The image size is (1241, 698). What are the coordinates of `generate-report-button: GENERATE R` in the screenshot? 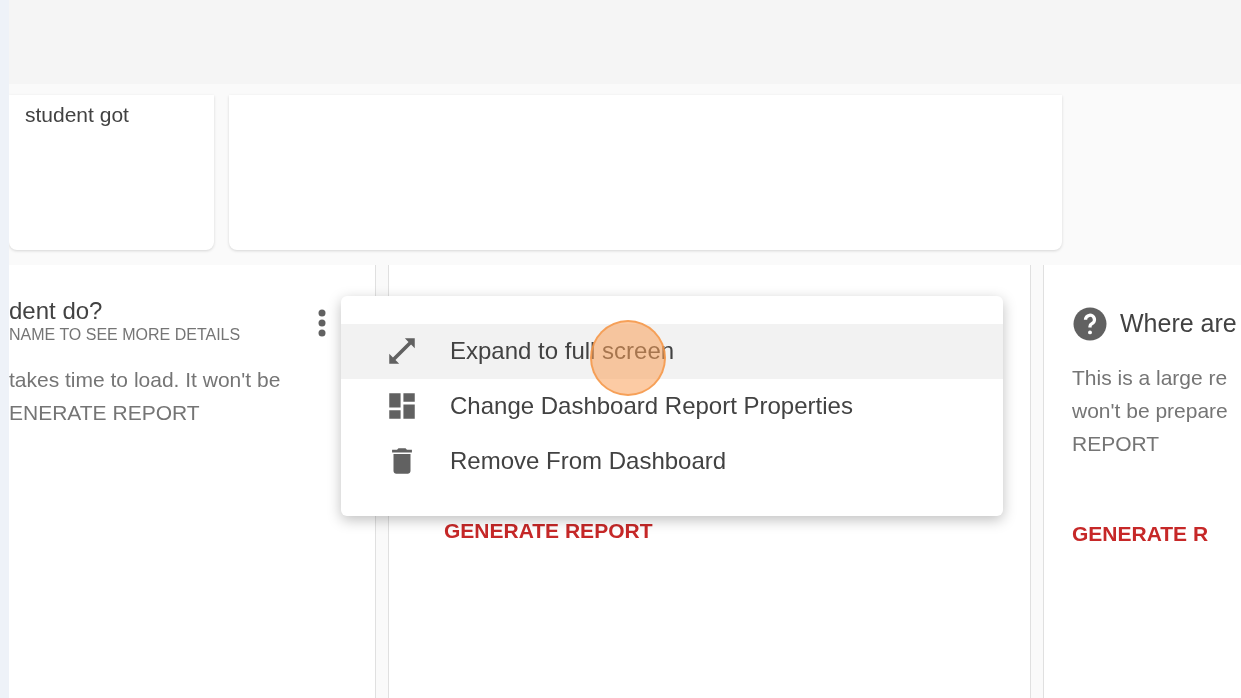 It's located at (1140, 533).